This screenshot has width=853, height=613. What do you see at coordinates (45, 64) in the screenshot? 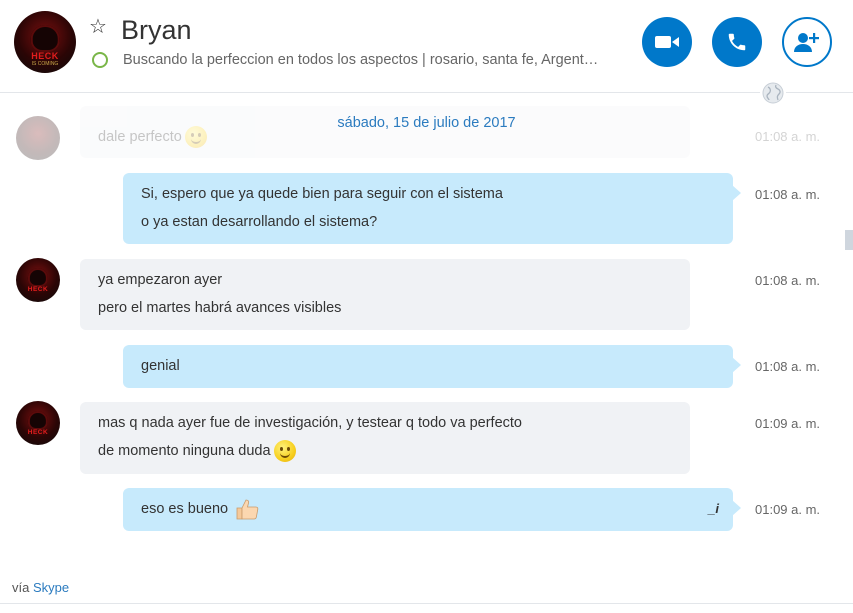
I see `avatar-sub-text: IS COMING` at bounding box center [45, 64].